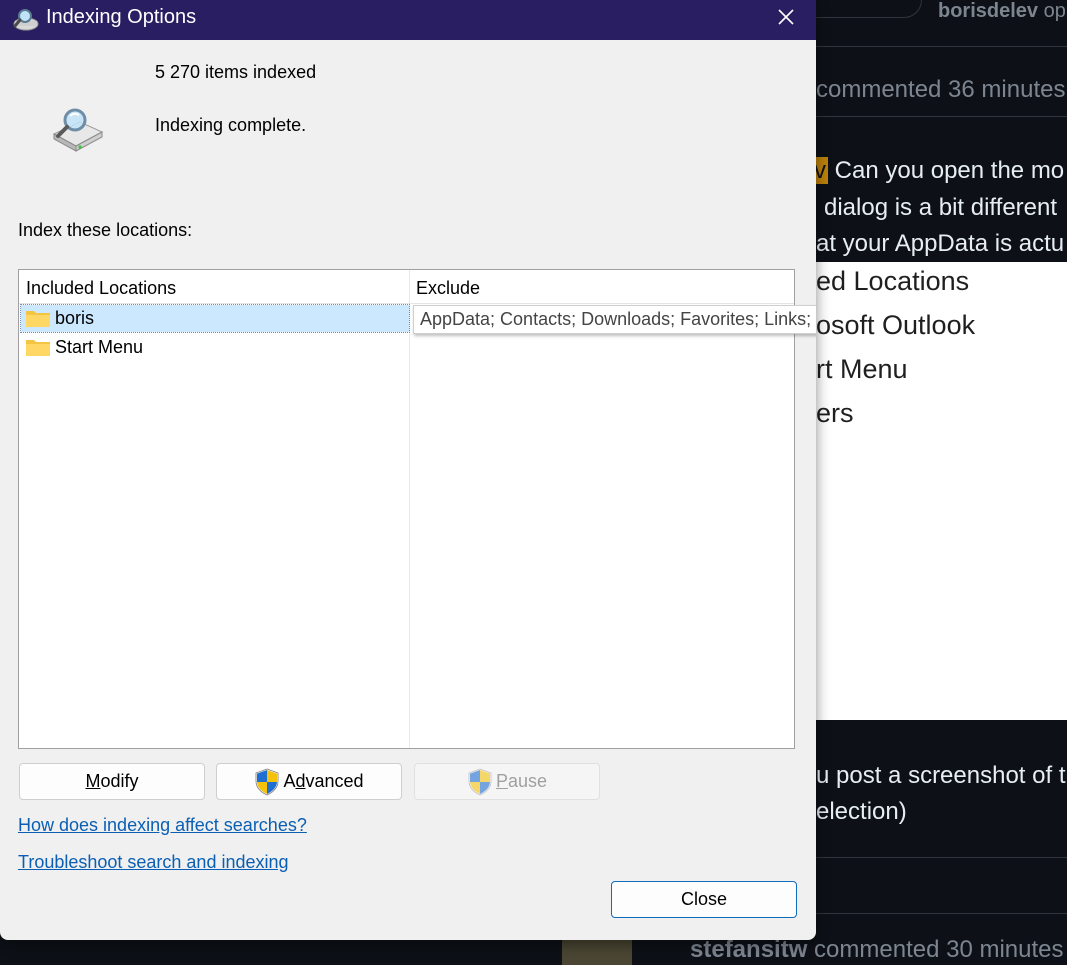 This screenshot has height=965, width=1067. What do you see at coordinates (988, 11) in the screenshot?
I see `background-username-text: borisdelev` at bounding box center [988, 11].